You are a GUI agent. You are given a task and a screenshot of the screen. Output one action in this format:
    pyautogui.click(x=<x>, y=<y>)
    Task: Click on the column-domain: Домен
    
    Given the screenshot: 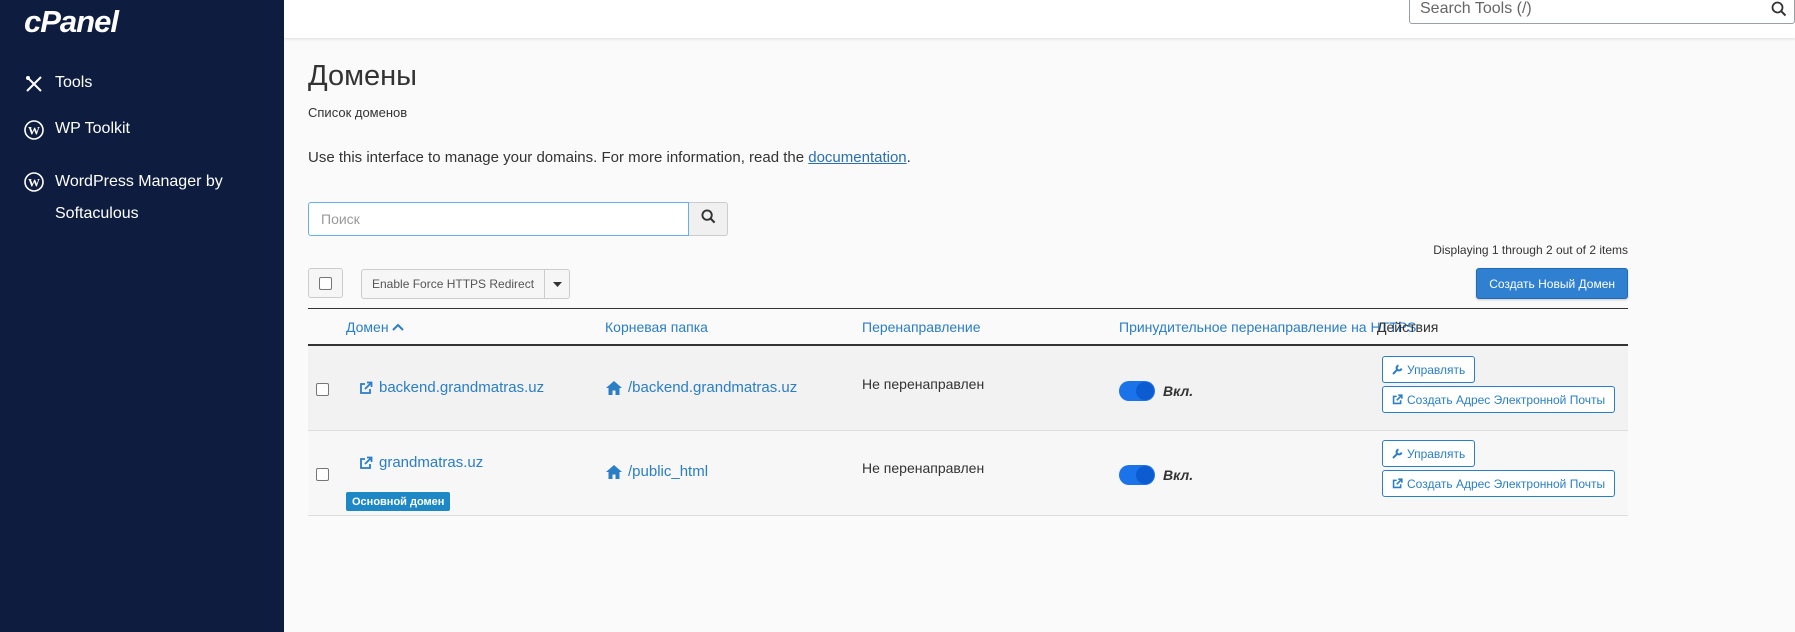 What is the action you would take?
    pyautogui.click(x=375, y=327)
    